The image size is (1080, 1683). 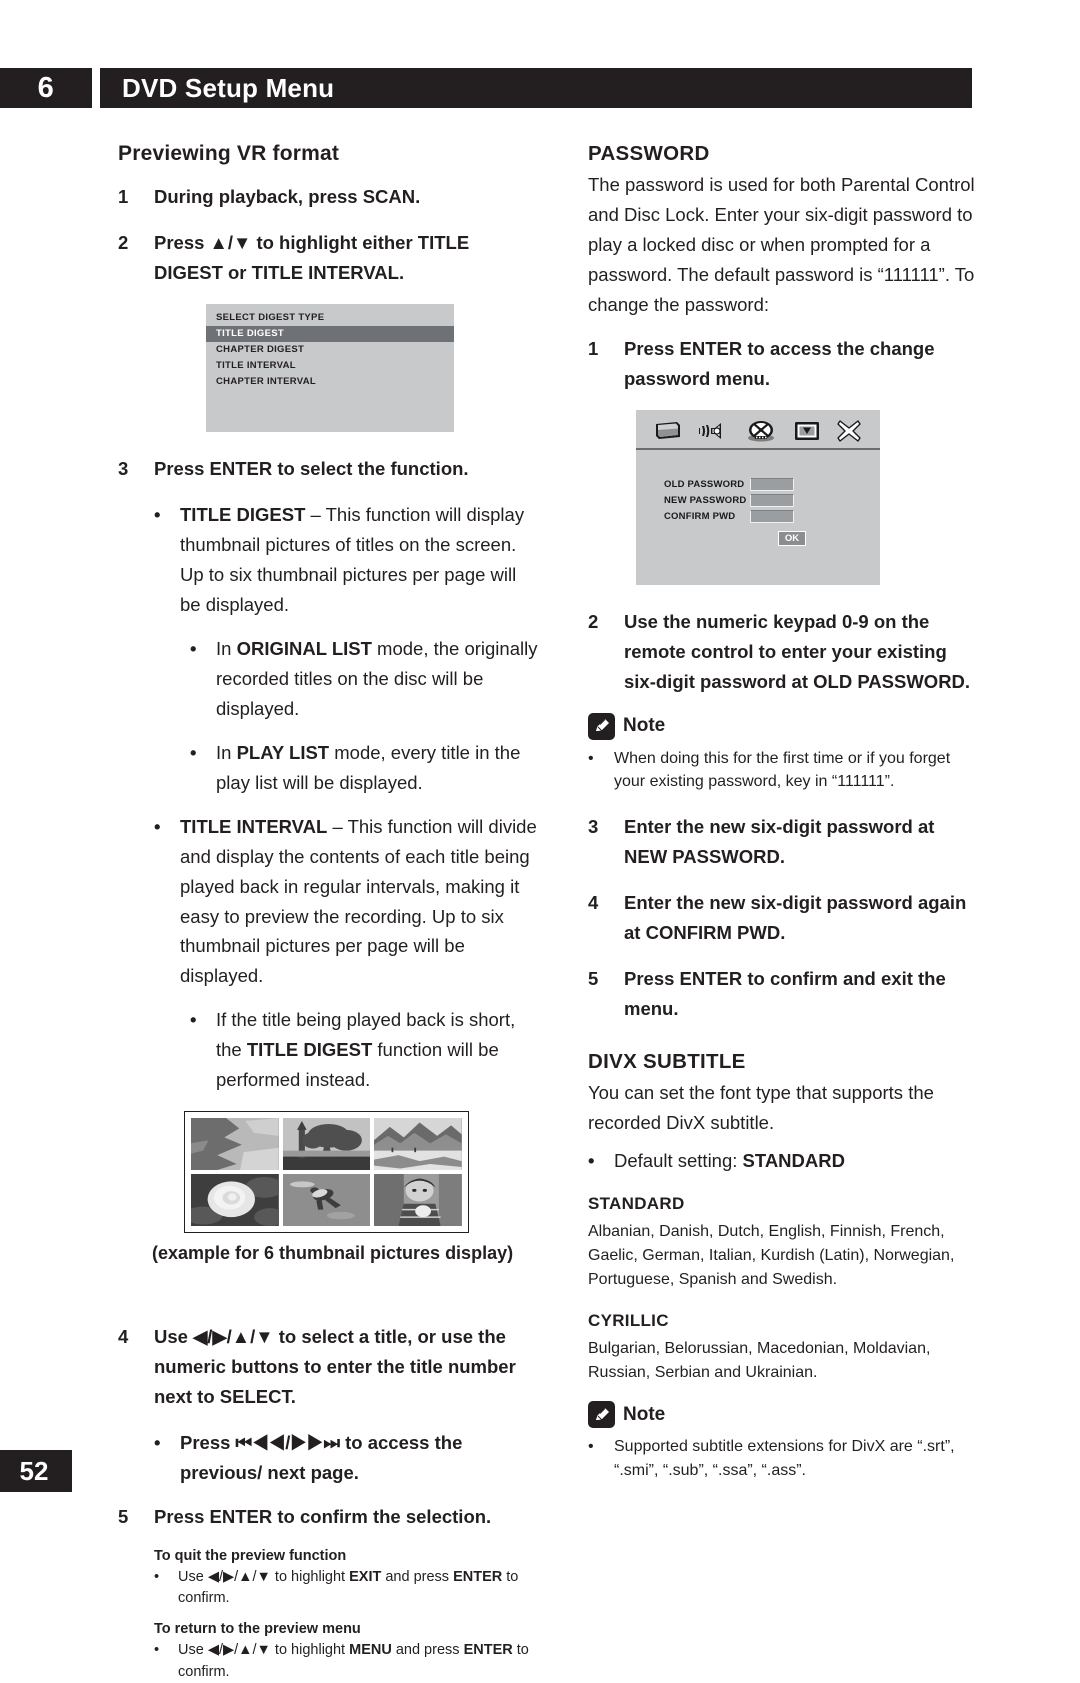 What do you see at coordinates (270, 318) in the screenshot?
I see `osd-row-title: SELECT DIGEST TYPE` at bounding box center [270, 318].